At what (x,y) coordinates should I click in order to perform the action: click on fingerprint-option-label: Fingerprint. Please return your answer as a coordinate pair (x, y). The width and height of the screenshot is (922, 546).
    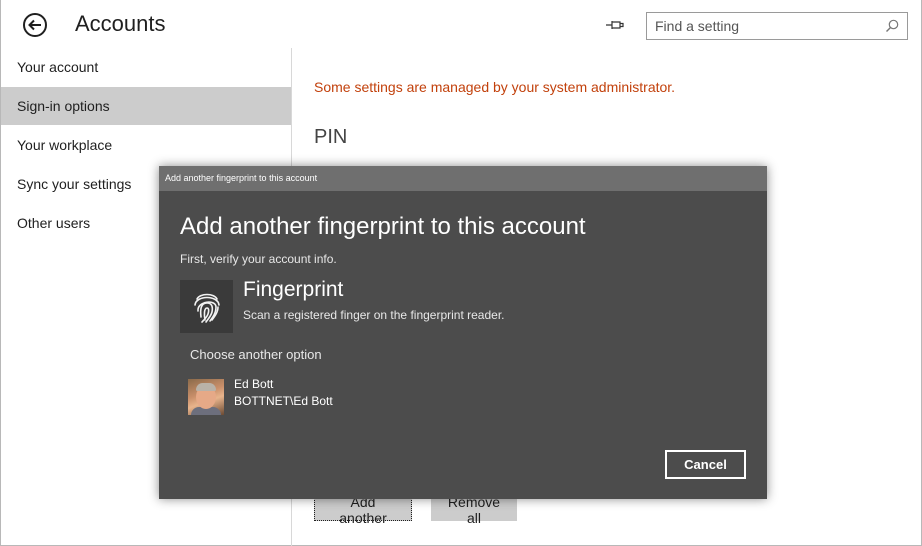
    Looking at the image, I should click on (293, 289).